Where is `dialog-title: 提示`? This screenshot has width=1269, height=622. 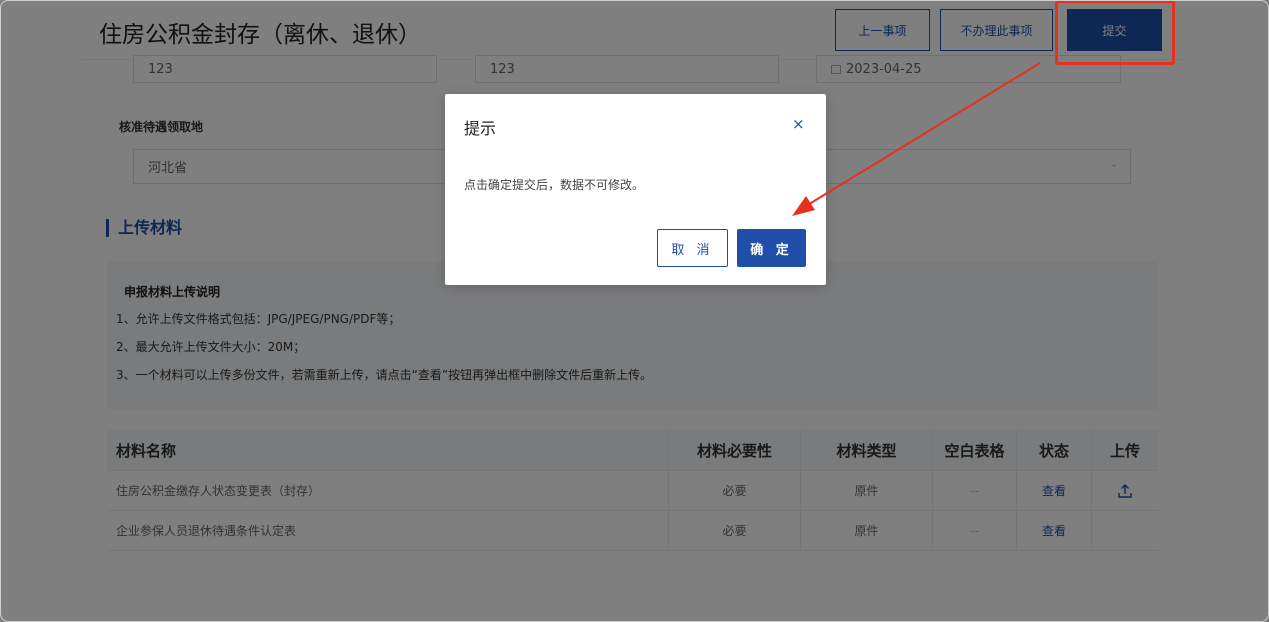
dialog-title: 提示 is located at coordinates (480, 128).